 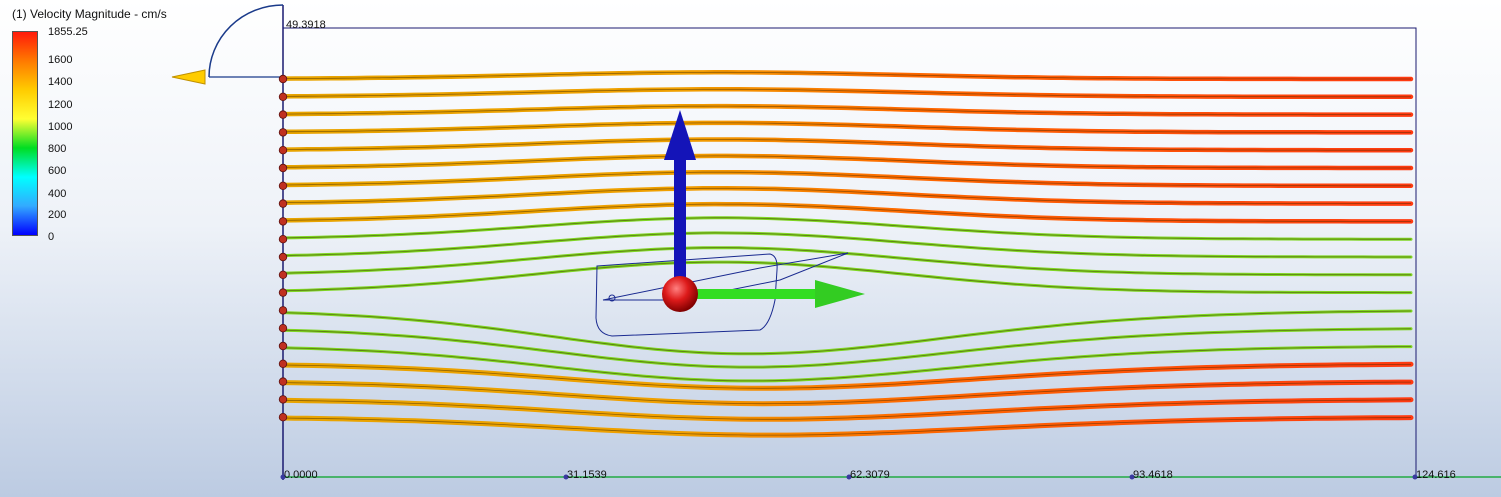 I want to click on triad-arc, so click(x=246, y=41).